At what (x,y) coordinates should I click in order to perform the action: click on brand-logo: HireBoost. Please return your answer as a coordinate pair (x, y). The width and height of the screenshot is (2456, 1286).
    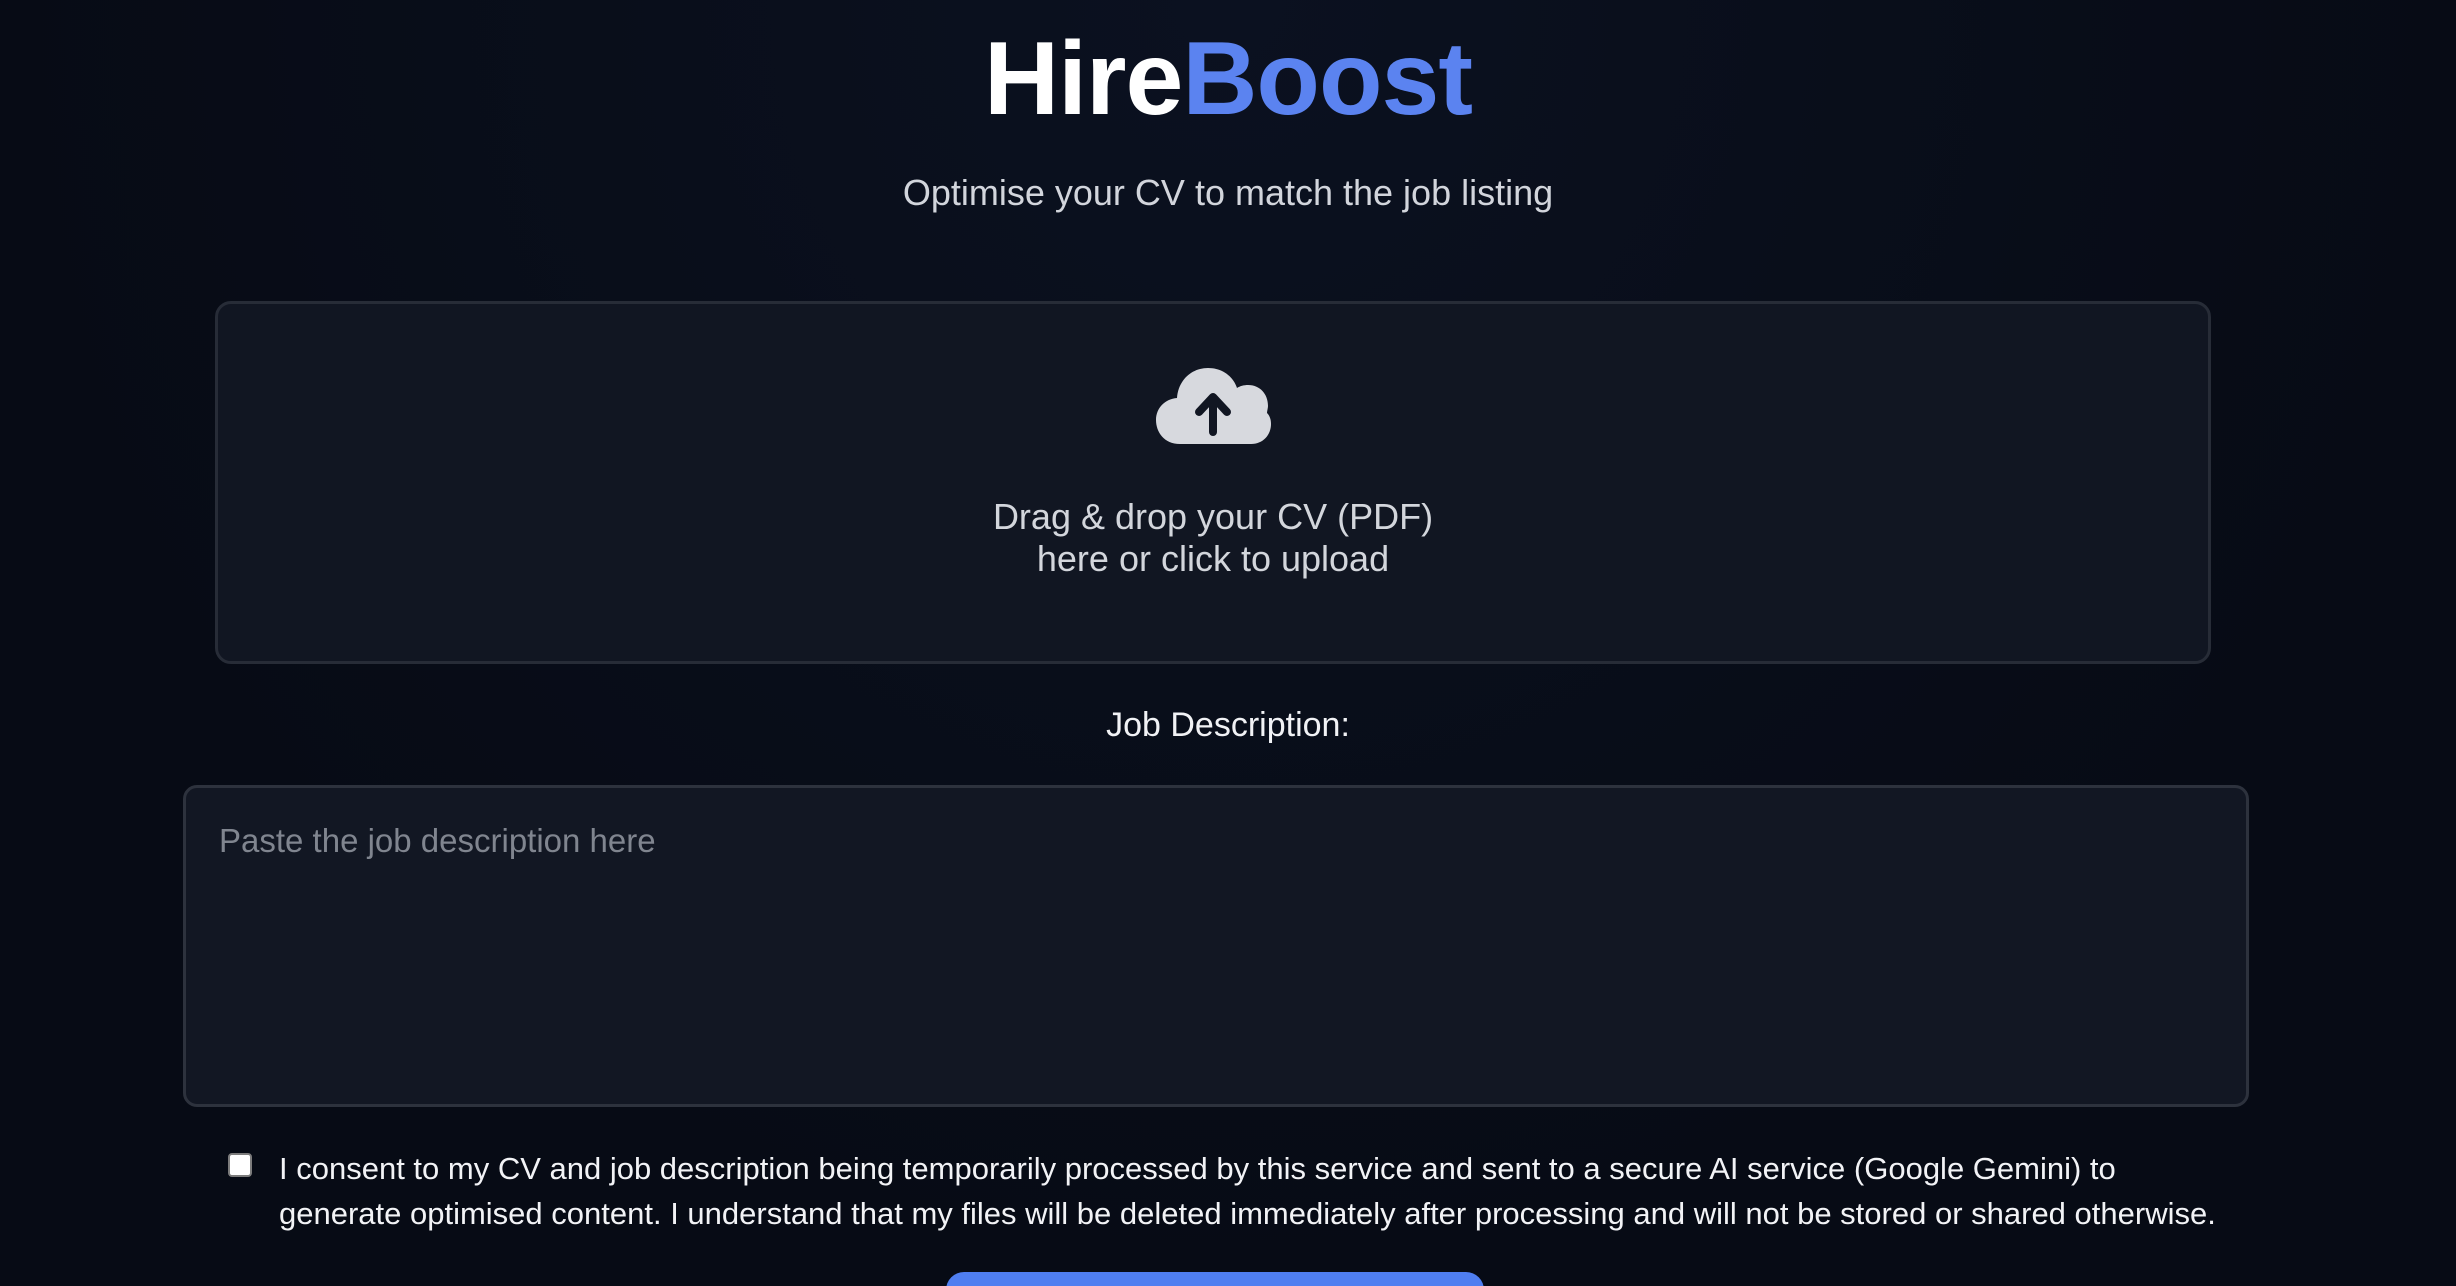
    Looking at the image, I should click on (1228, 79).